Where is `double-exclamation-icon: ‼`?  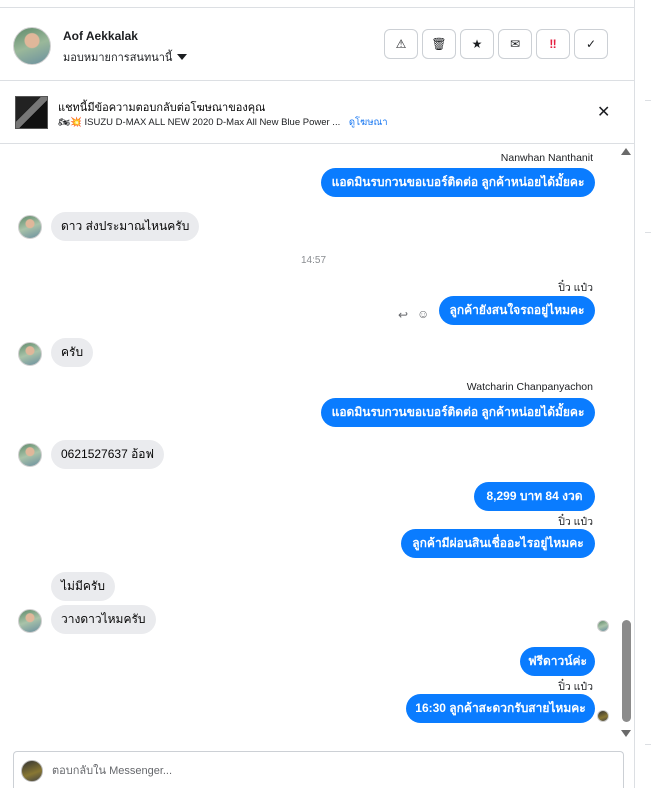 double-exclamation-icon: ‼ is located at coordinates (553, 44).